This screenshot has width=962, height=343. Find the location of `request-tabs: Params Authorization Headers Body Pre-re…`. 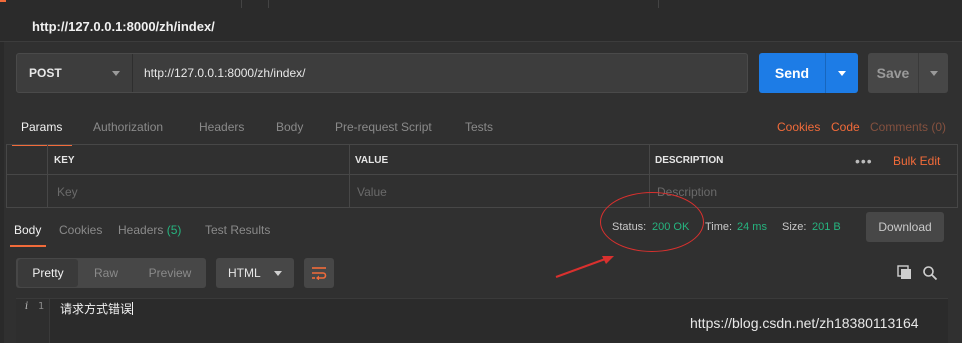

request-tabs: Params Authorization Headers Body Pre-re… is located at coordinates (481, 128).